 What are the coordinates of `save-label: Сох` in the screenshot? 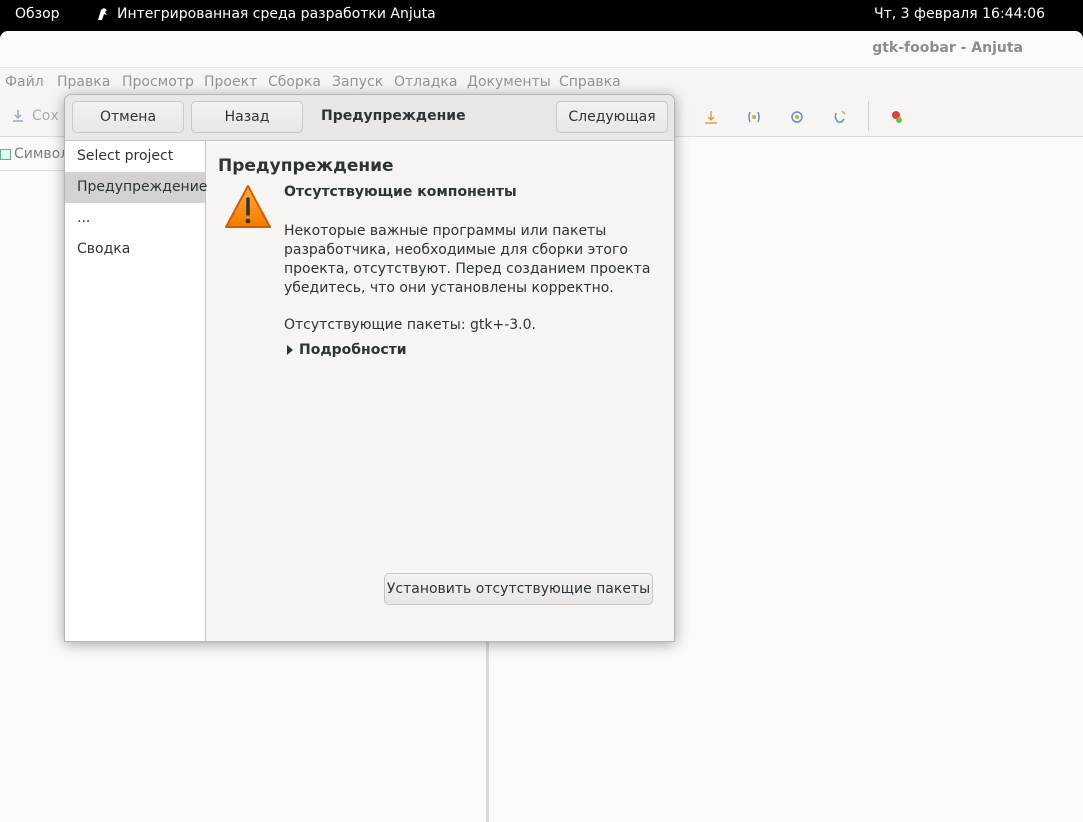 It's located at (45, 116).